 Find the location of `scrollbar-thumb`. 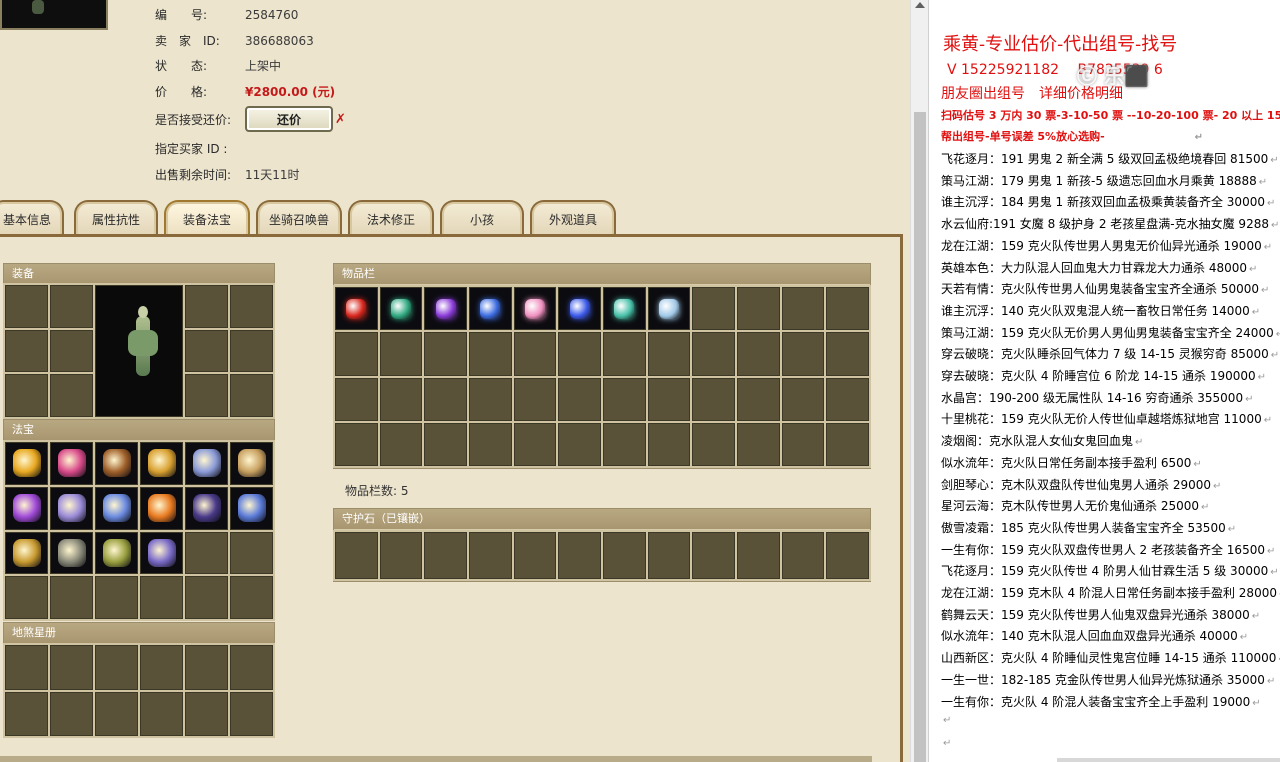

scrollbar-thumb is located at coordinates (920, 437).